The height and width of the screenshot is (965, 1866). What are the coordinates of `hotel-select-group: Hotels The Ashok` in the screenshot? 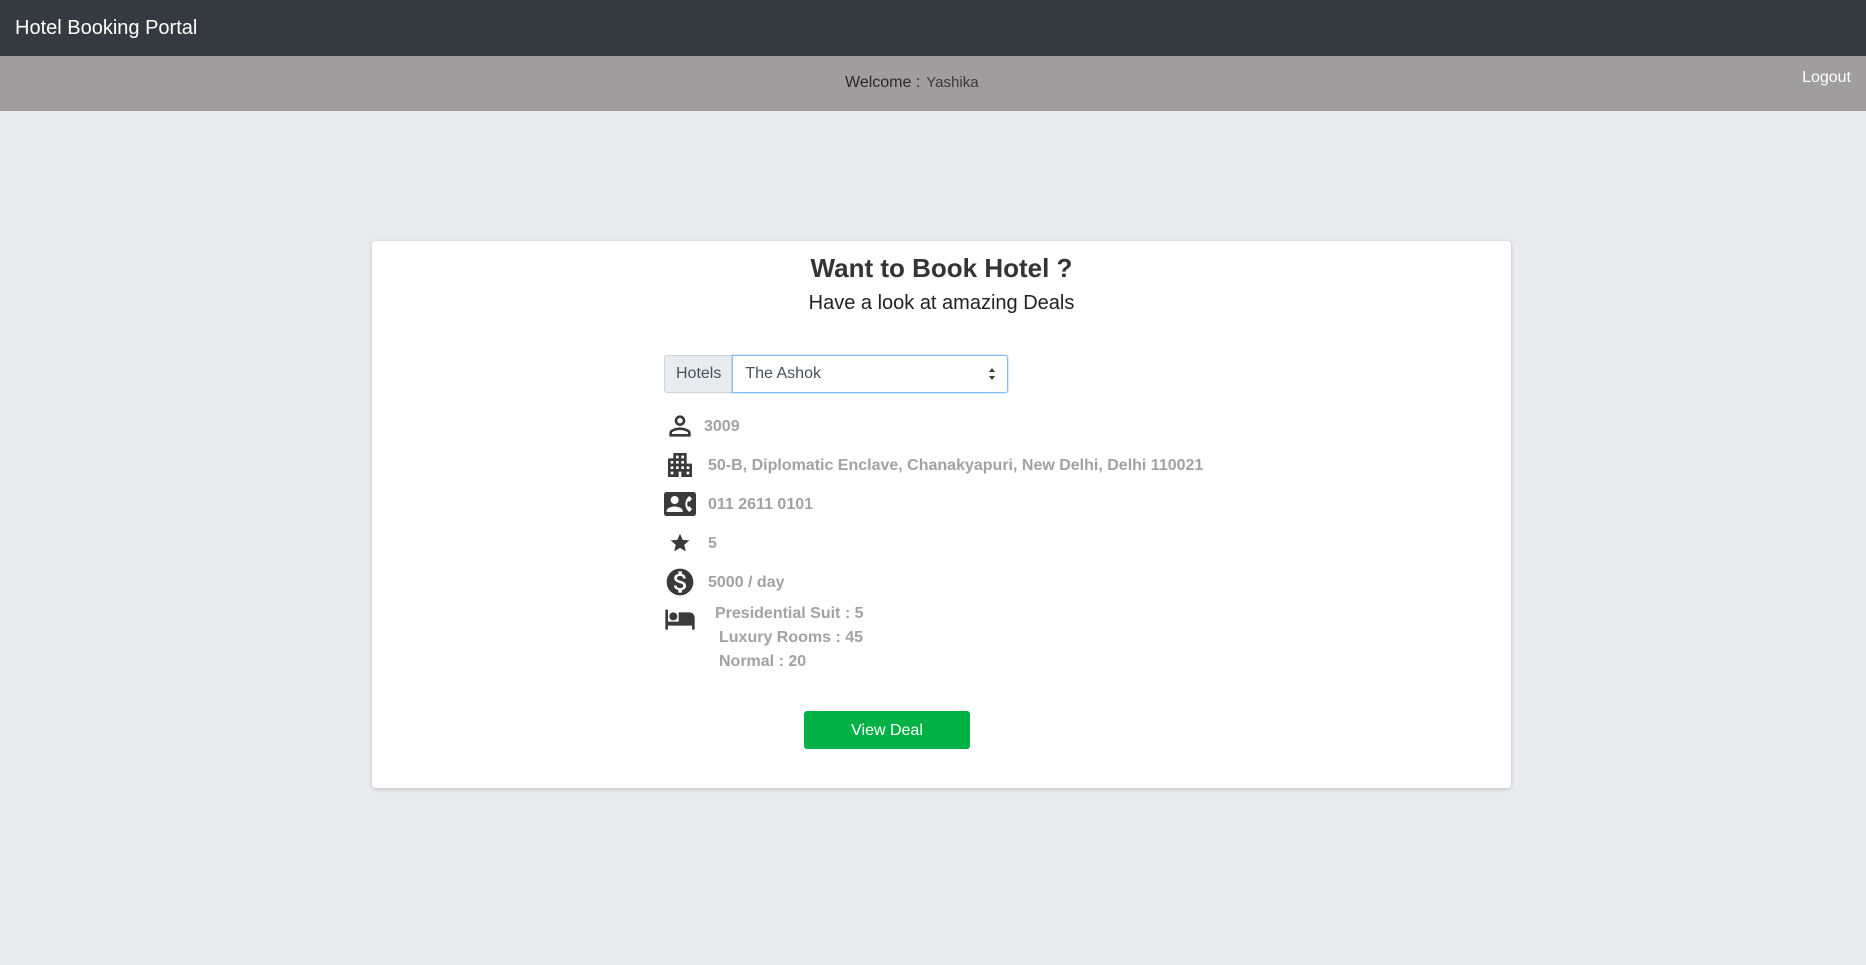 It's located at (836, 374).